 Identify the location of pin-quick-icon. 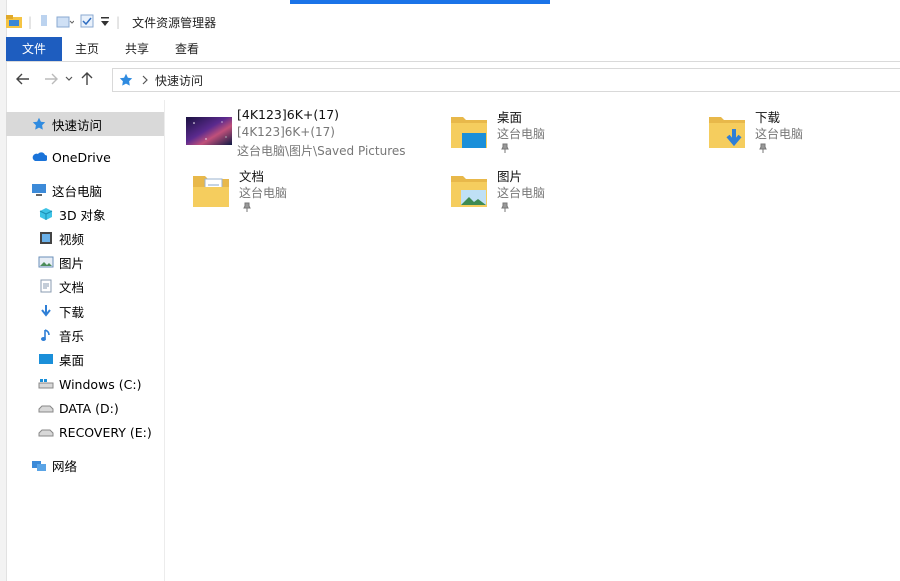
(44, 22).